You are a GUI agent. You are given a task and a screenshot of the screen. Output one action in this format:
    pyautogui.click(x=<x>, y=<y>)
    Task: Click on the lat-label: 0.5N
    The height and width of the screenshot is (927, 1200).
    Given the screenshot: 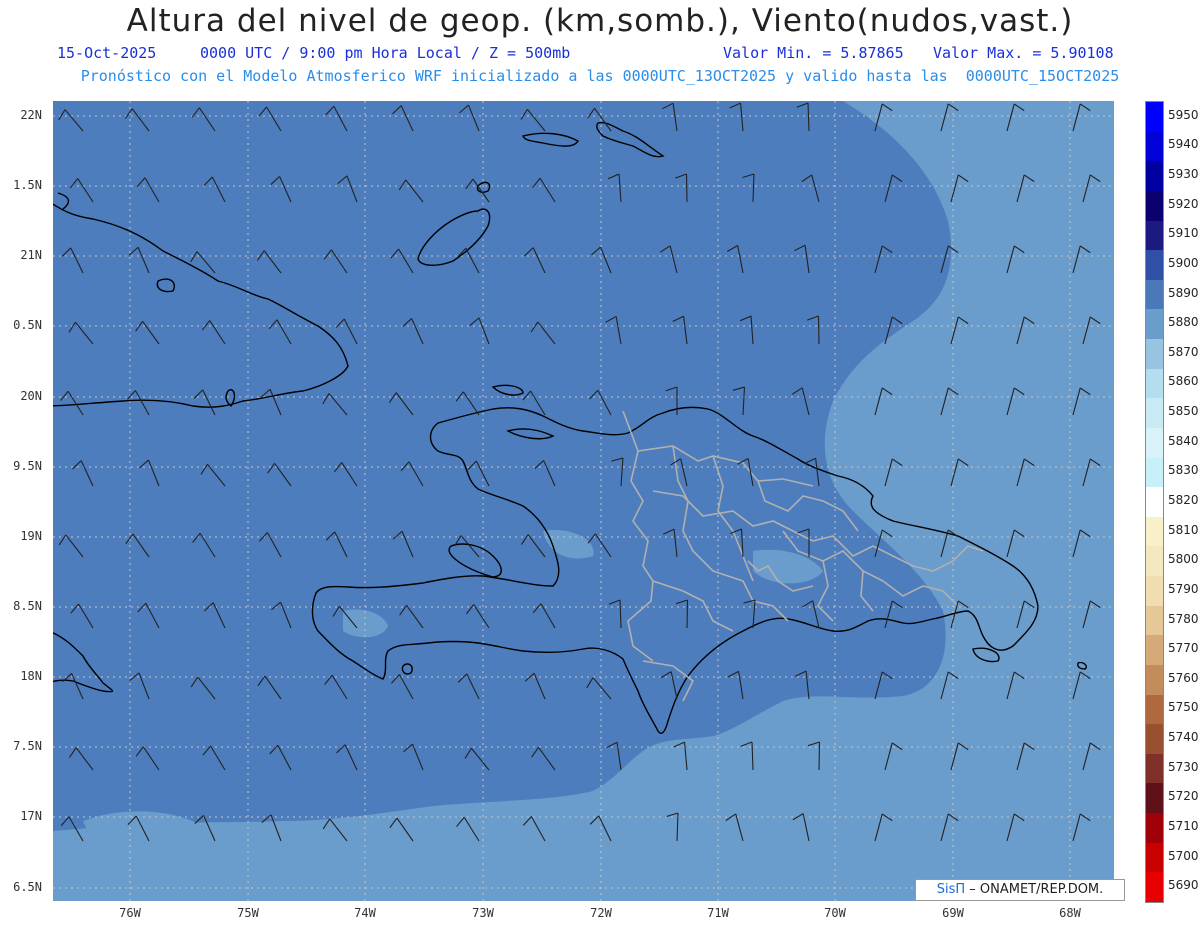 What is the action you would take?
    pyautogui.click(x=27, y=325)
    